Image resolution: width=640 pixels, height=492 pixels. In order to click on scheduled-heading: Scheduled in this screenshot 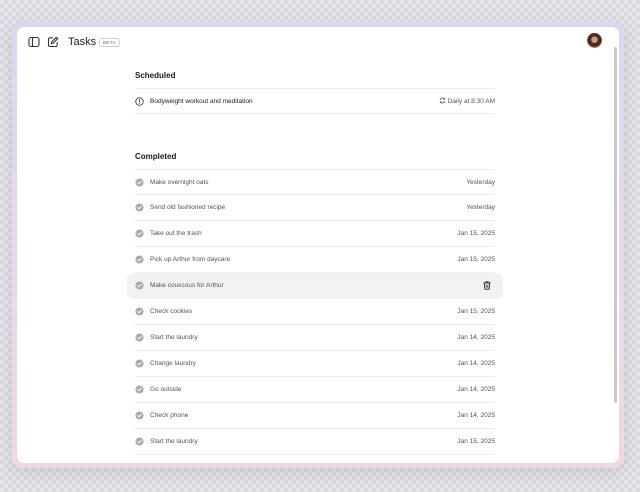, I will do `click(155, 75)`.